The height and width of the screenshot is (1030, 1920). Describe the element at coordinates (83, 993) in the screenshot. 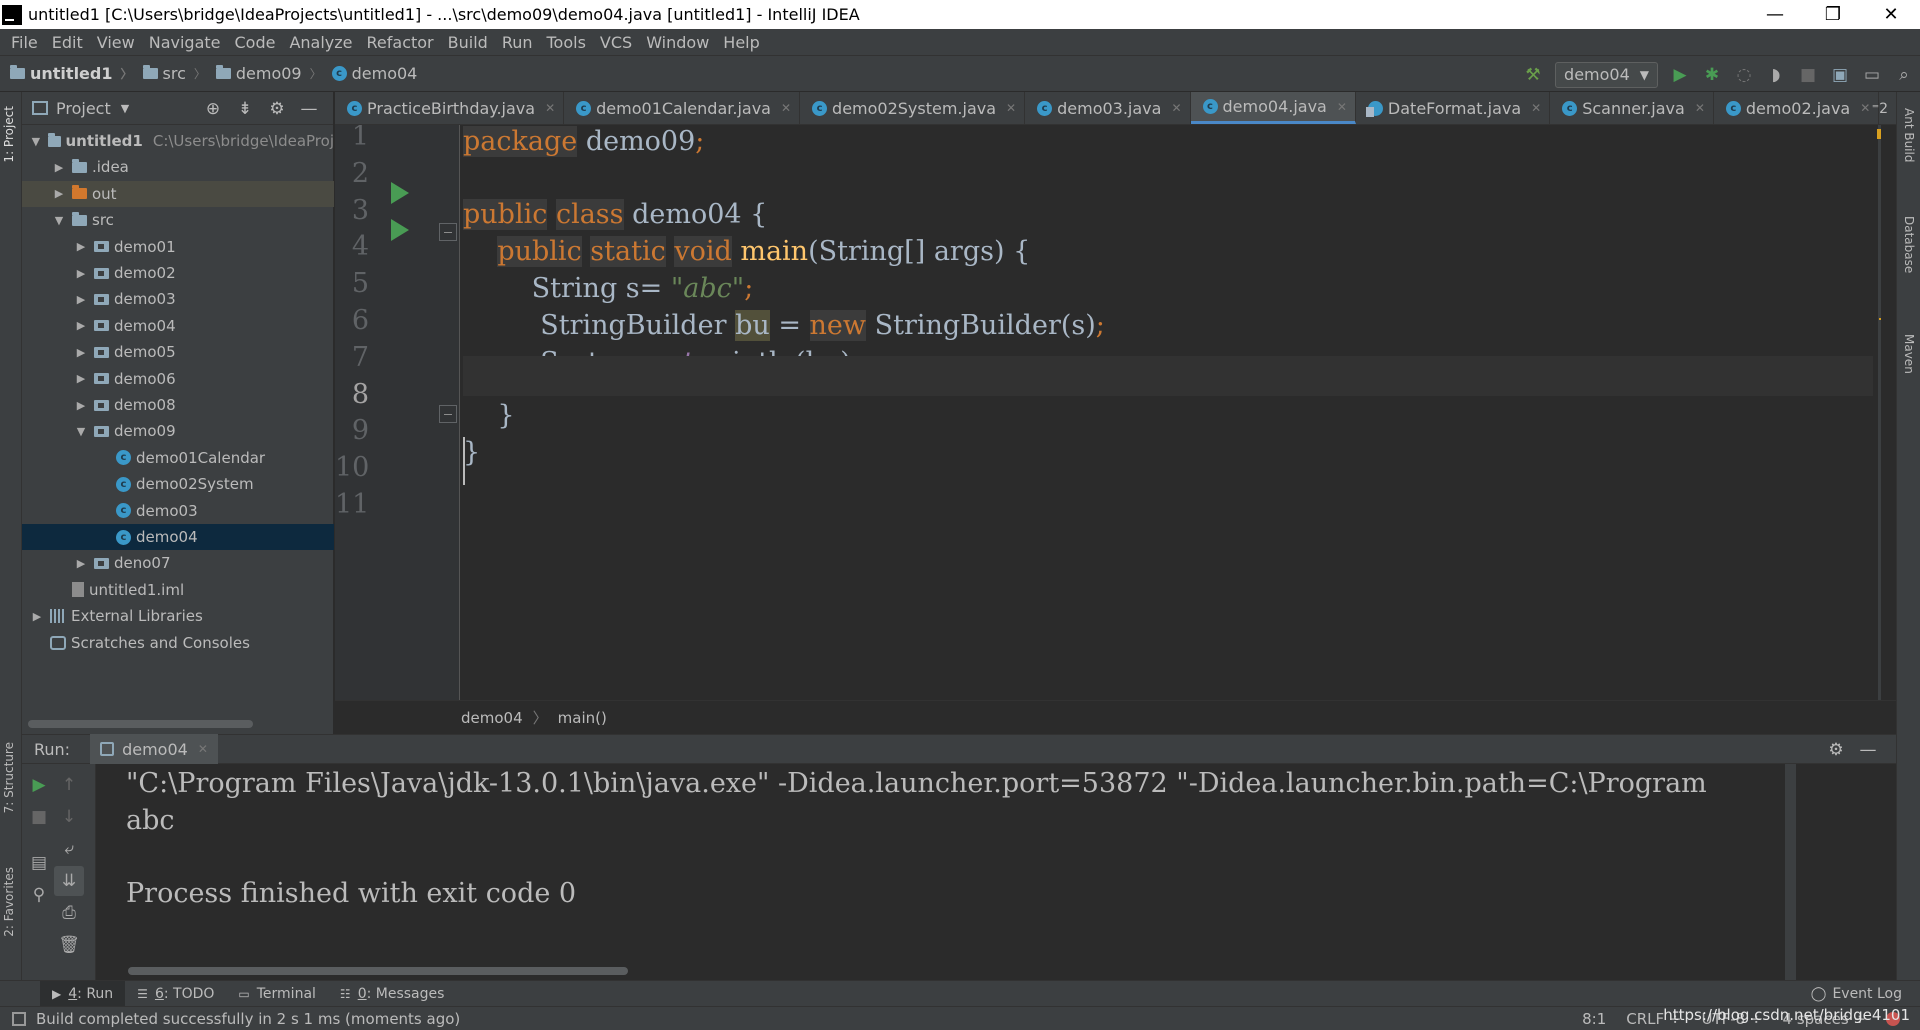

I see `toolwindow-run: ▶ 4: Run` at that location.